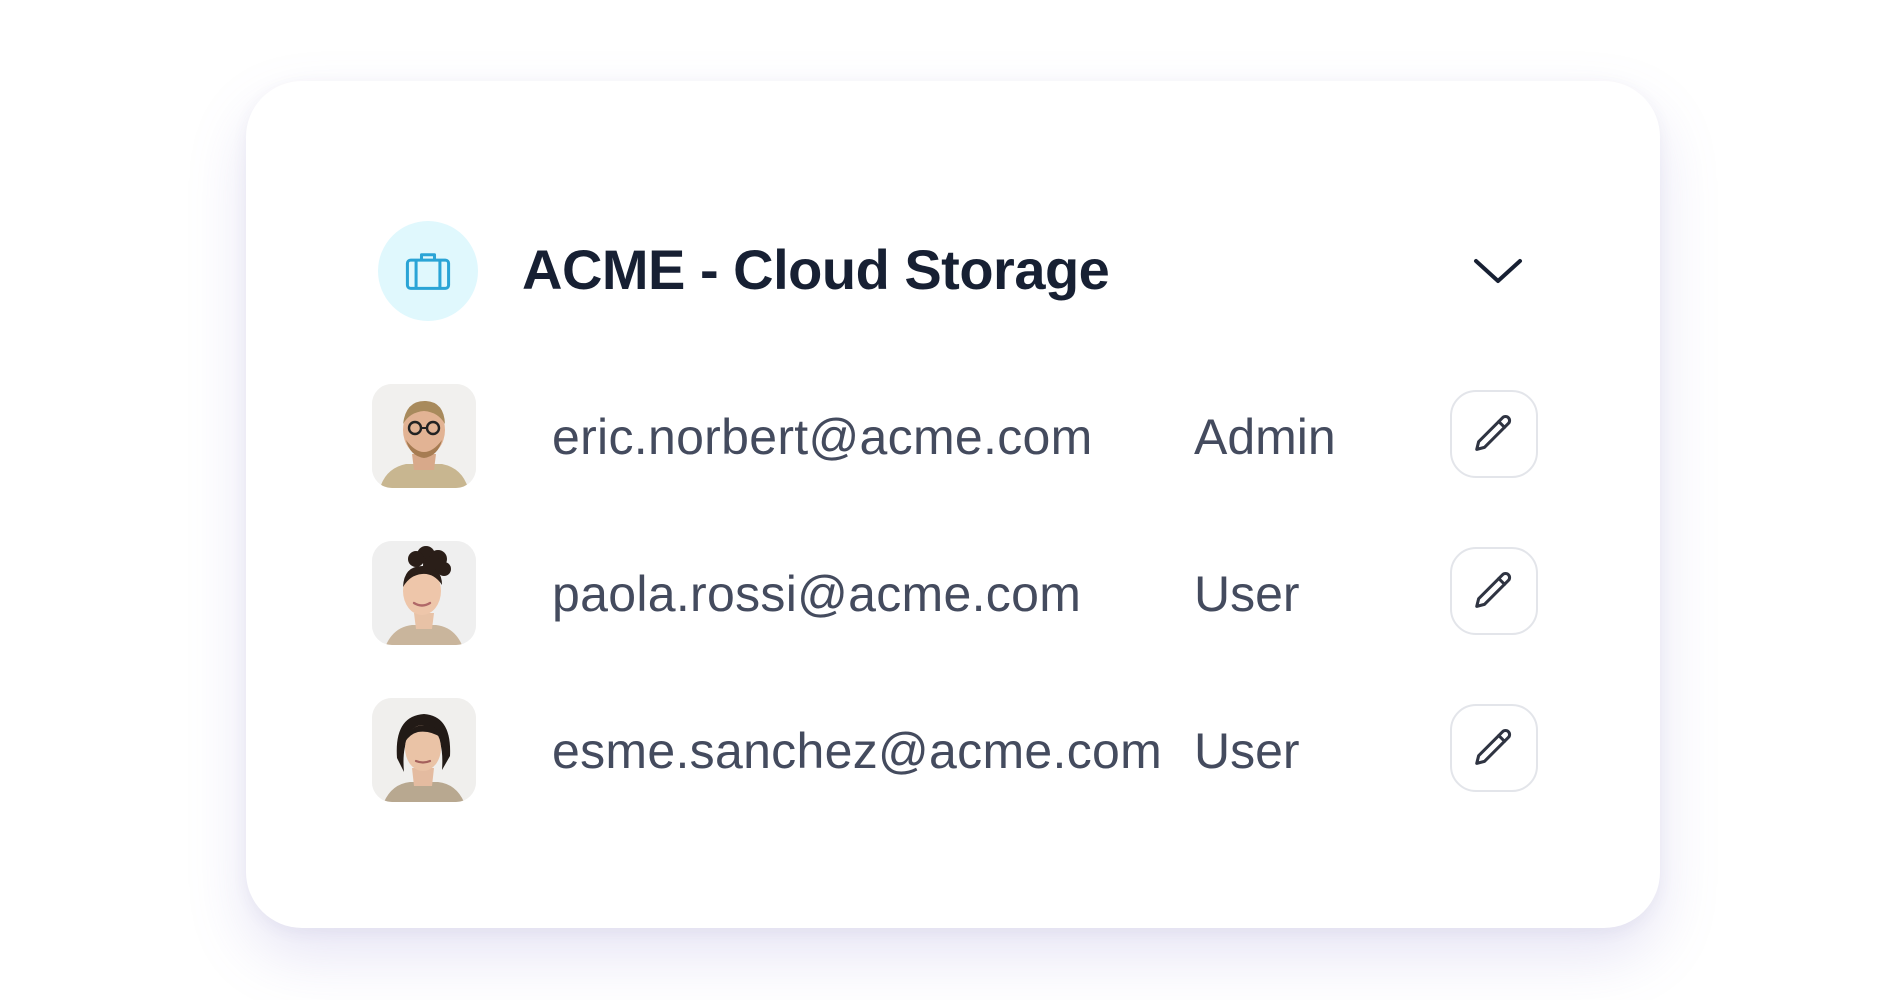 This screenshot has width=1899, height=1000. What do you see at coordinates (816, 269) in the screenshot?
I see `org-title: ACME - Cloud Storage` at bounding box center [816, 269].